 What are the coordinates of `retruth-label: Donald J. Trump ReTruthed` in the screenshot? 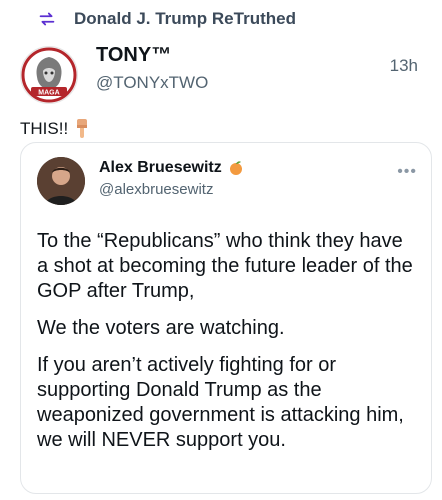 It's located at (185, 18).